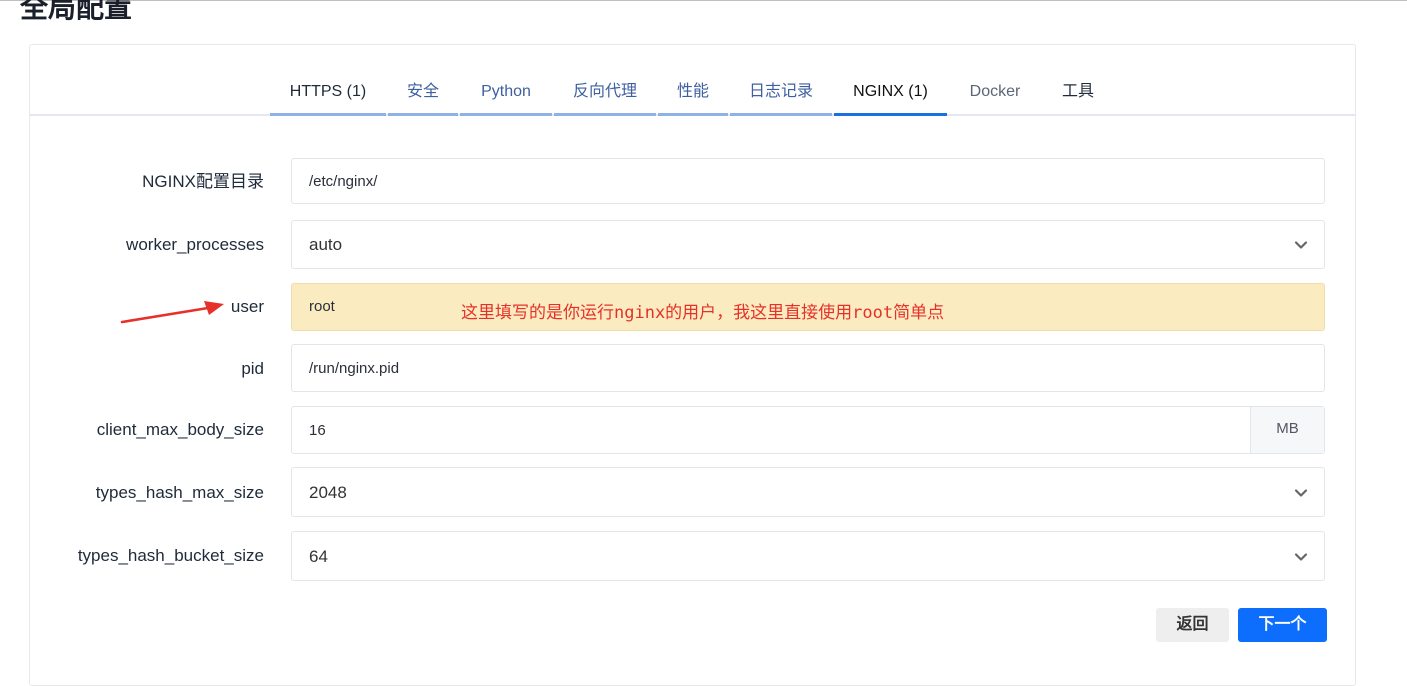 This screenshot has height=686, width=1407. Describe the element at coordinates (318, 556) in the screenshot. I see `types-hash-bucket-size-value: 64` at that location.